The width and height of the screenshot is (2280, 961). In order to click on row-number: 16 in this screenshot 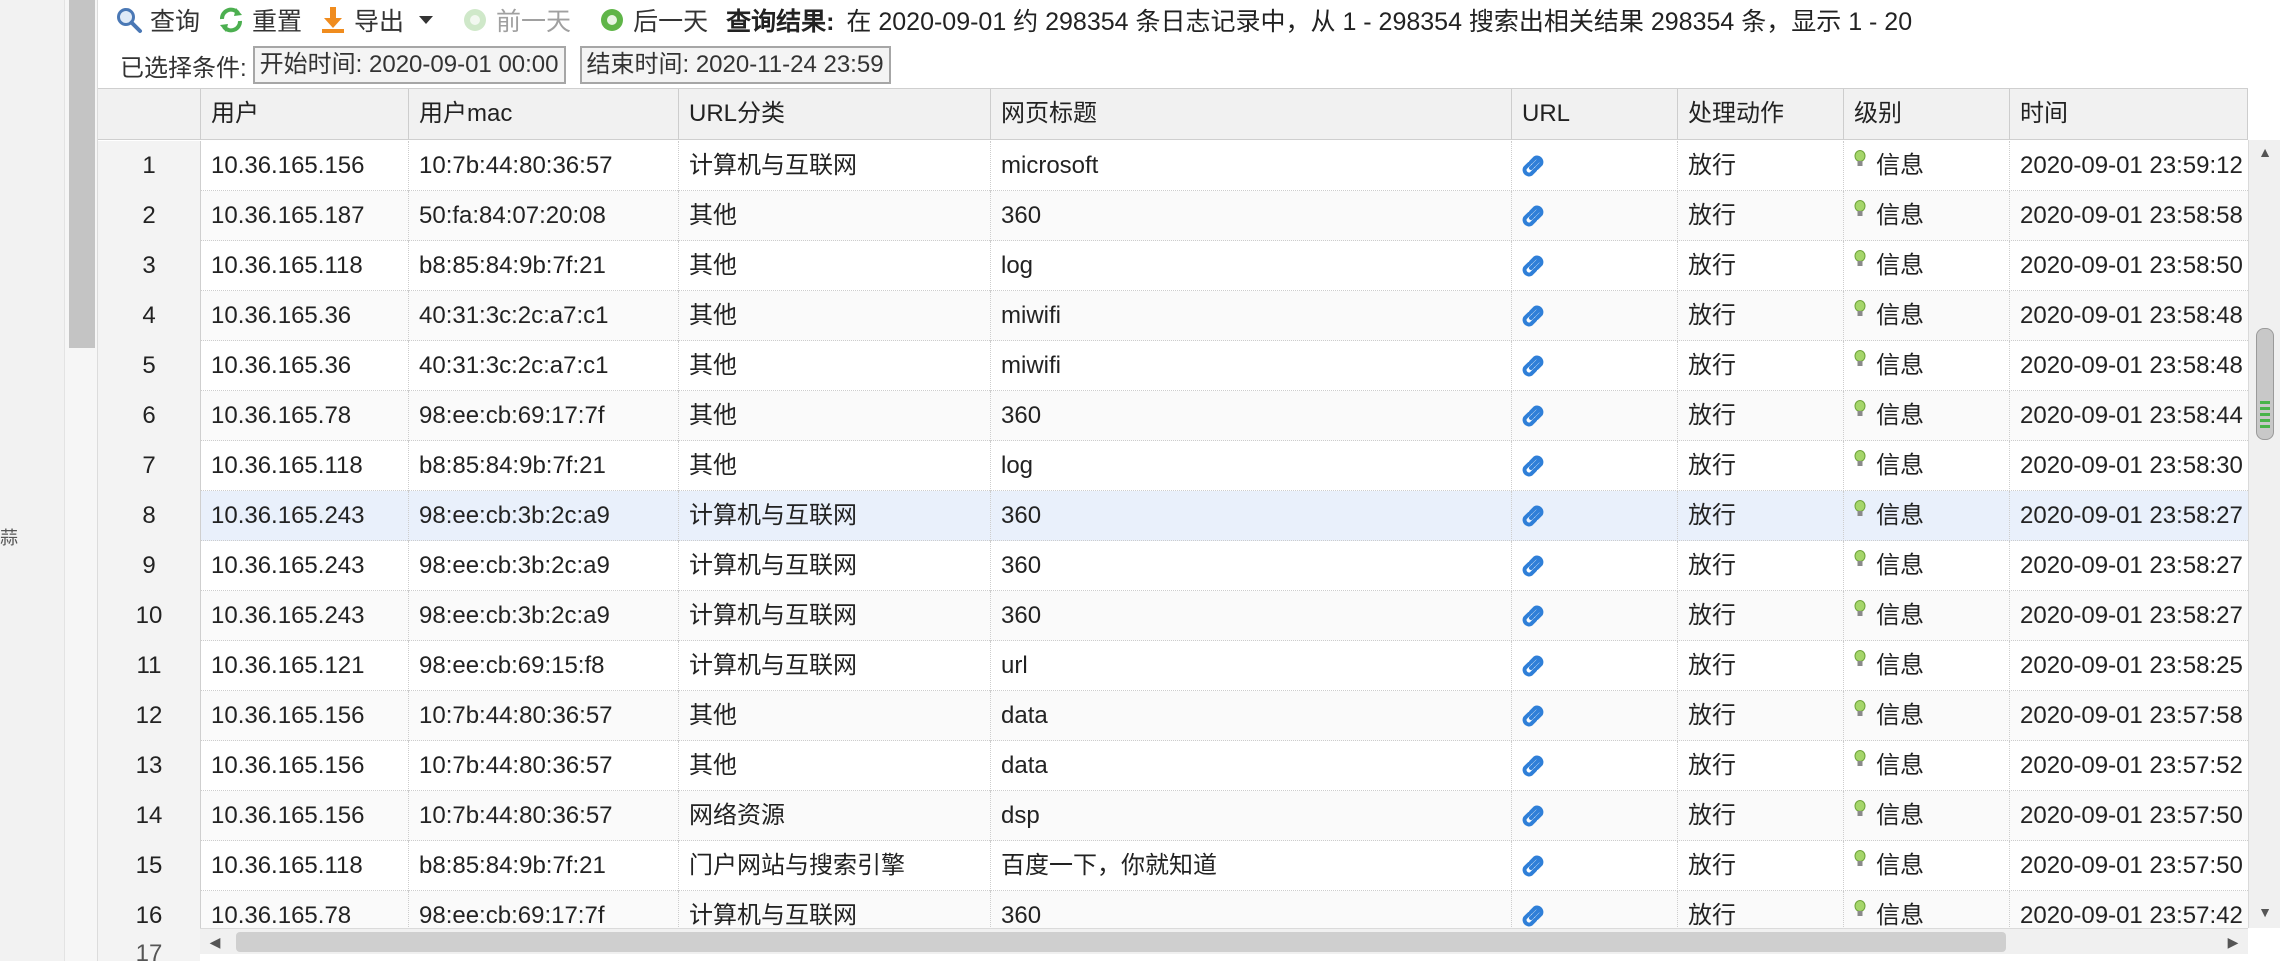, I will do `click(149, 909)`.